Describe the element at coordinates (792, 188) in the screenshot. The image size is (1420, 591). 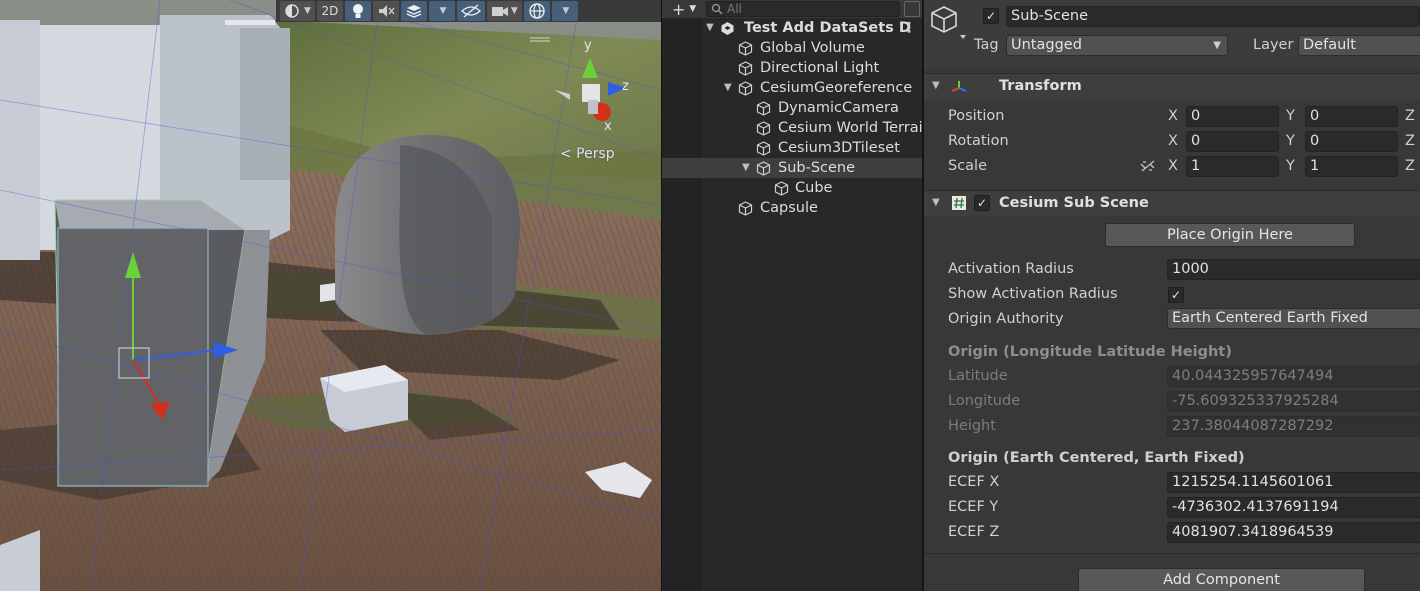
I see `hierarchy-item-cube: Cube` at that location.